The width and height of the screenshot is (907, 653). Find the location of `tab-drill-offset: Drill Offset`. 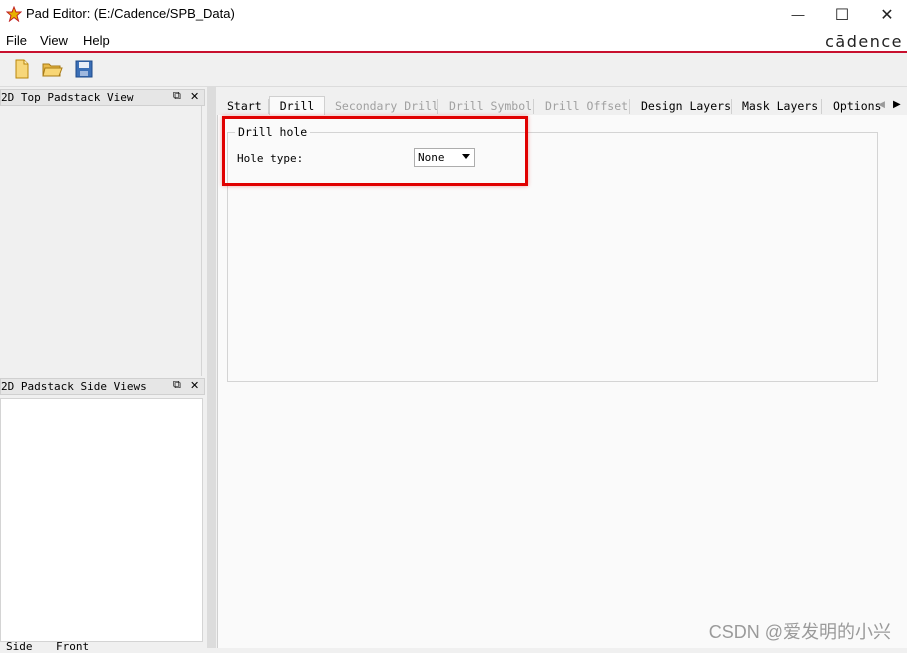

tab-drill-offset: Drill Offset is located at coordinates (586, 106).